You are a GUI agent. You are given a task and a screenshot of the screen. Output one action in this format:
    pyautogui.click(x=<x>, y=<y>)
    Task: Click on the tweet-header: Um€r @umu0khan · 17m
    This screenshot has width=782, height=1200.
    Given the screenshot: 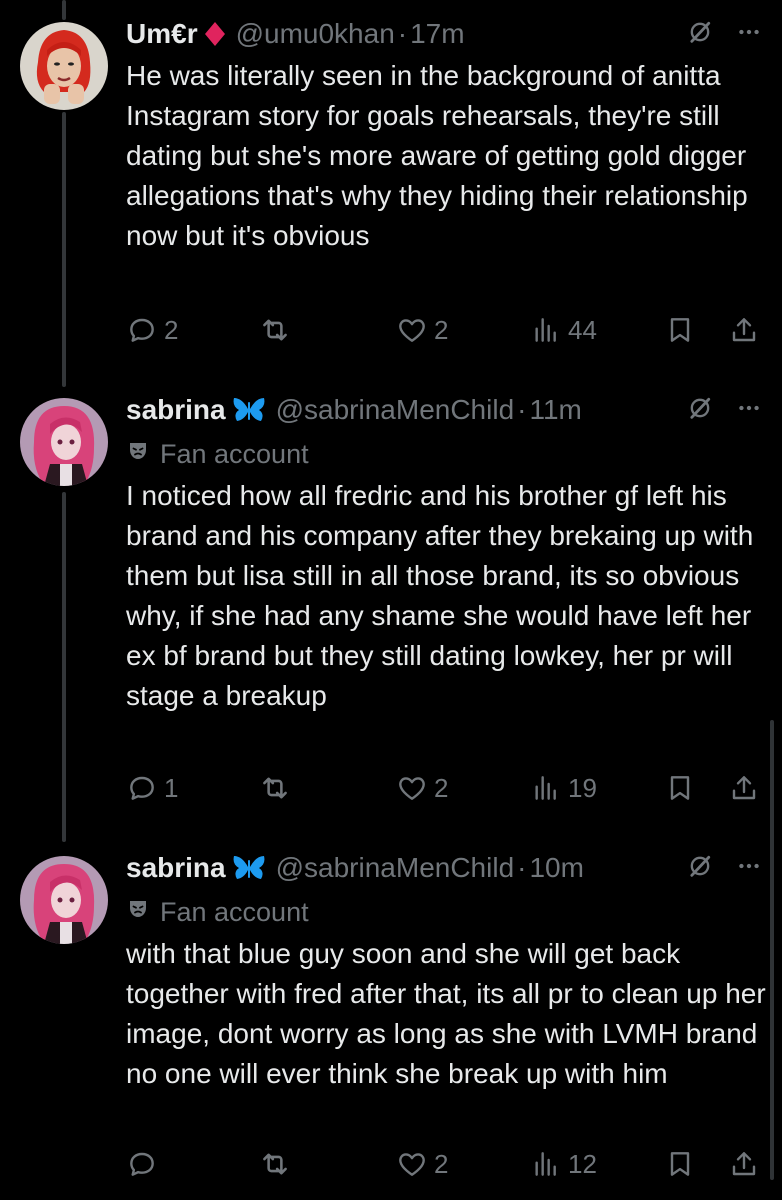 What is the action you would take?
    pyautogui.click(x=444, y=34)
    